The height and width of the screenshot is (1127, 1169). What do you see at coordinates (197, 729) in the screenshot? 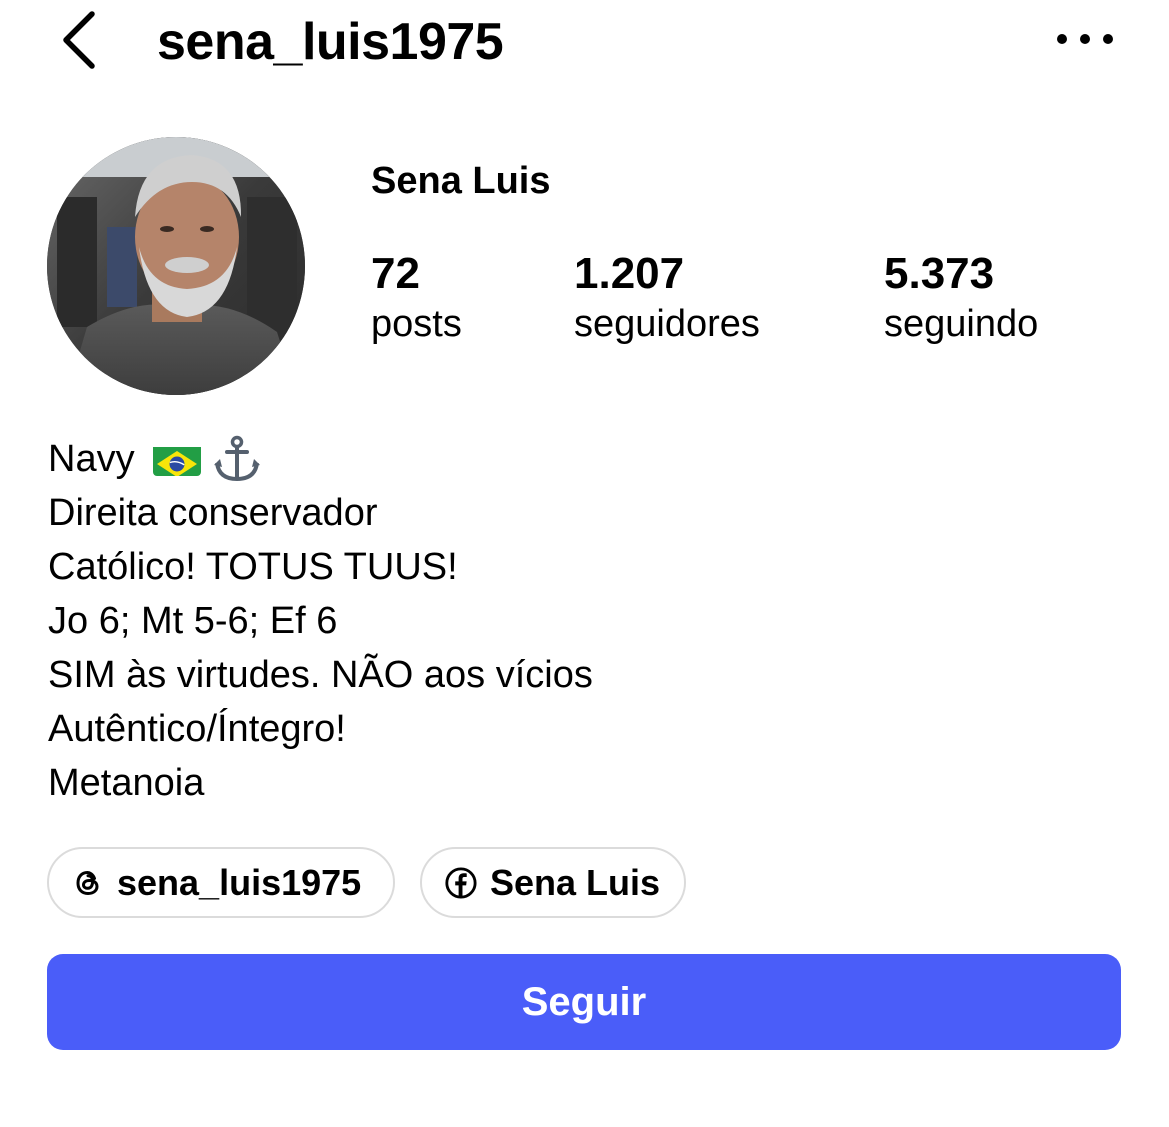
I see `bio-line: Autêntico/Íntegro!` at bounding box center [197, 729].